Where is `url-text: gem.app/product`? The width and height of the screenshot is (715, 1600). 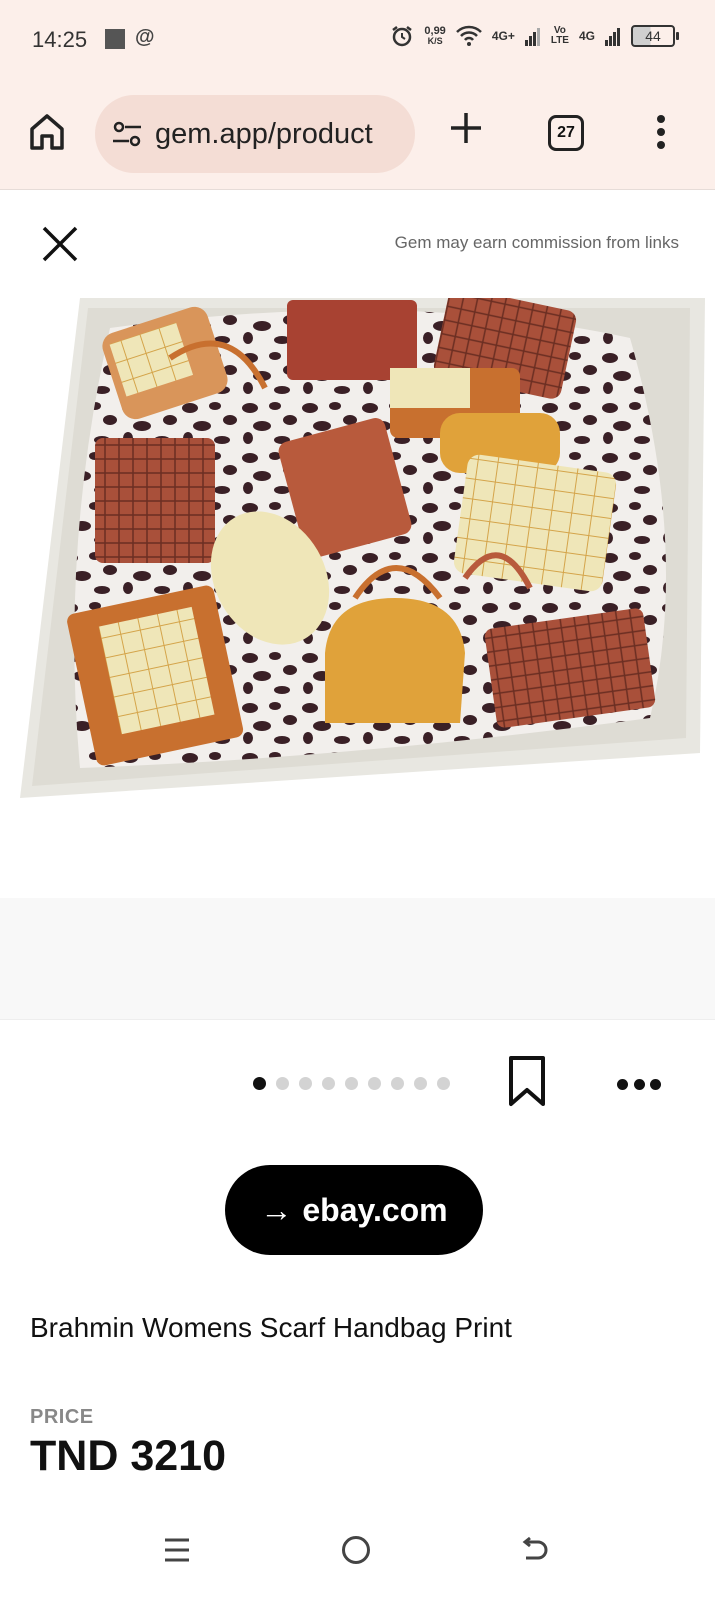 url-text: gem.app/product is located at coordinates (277, 134).